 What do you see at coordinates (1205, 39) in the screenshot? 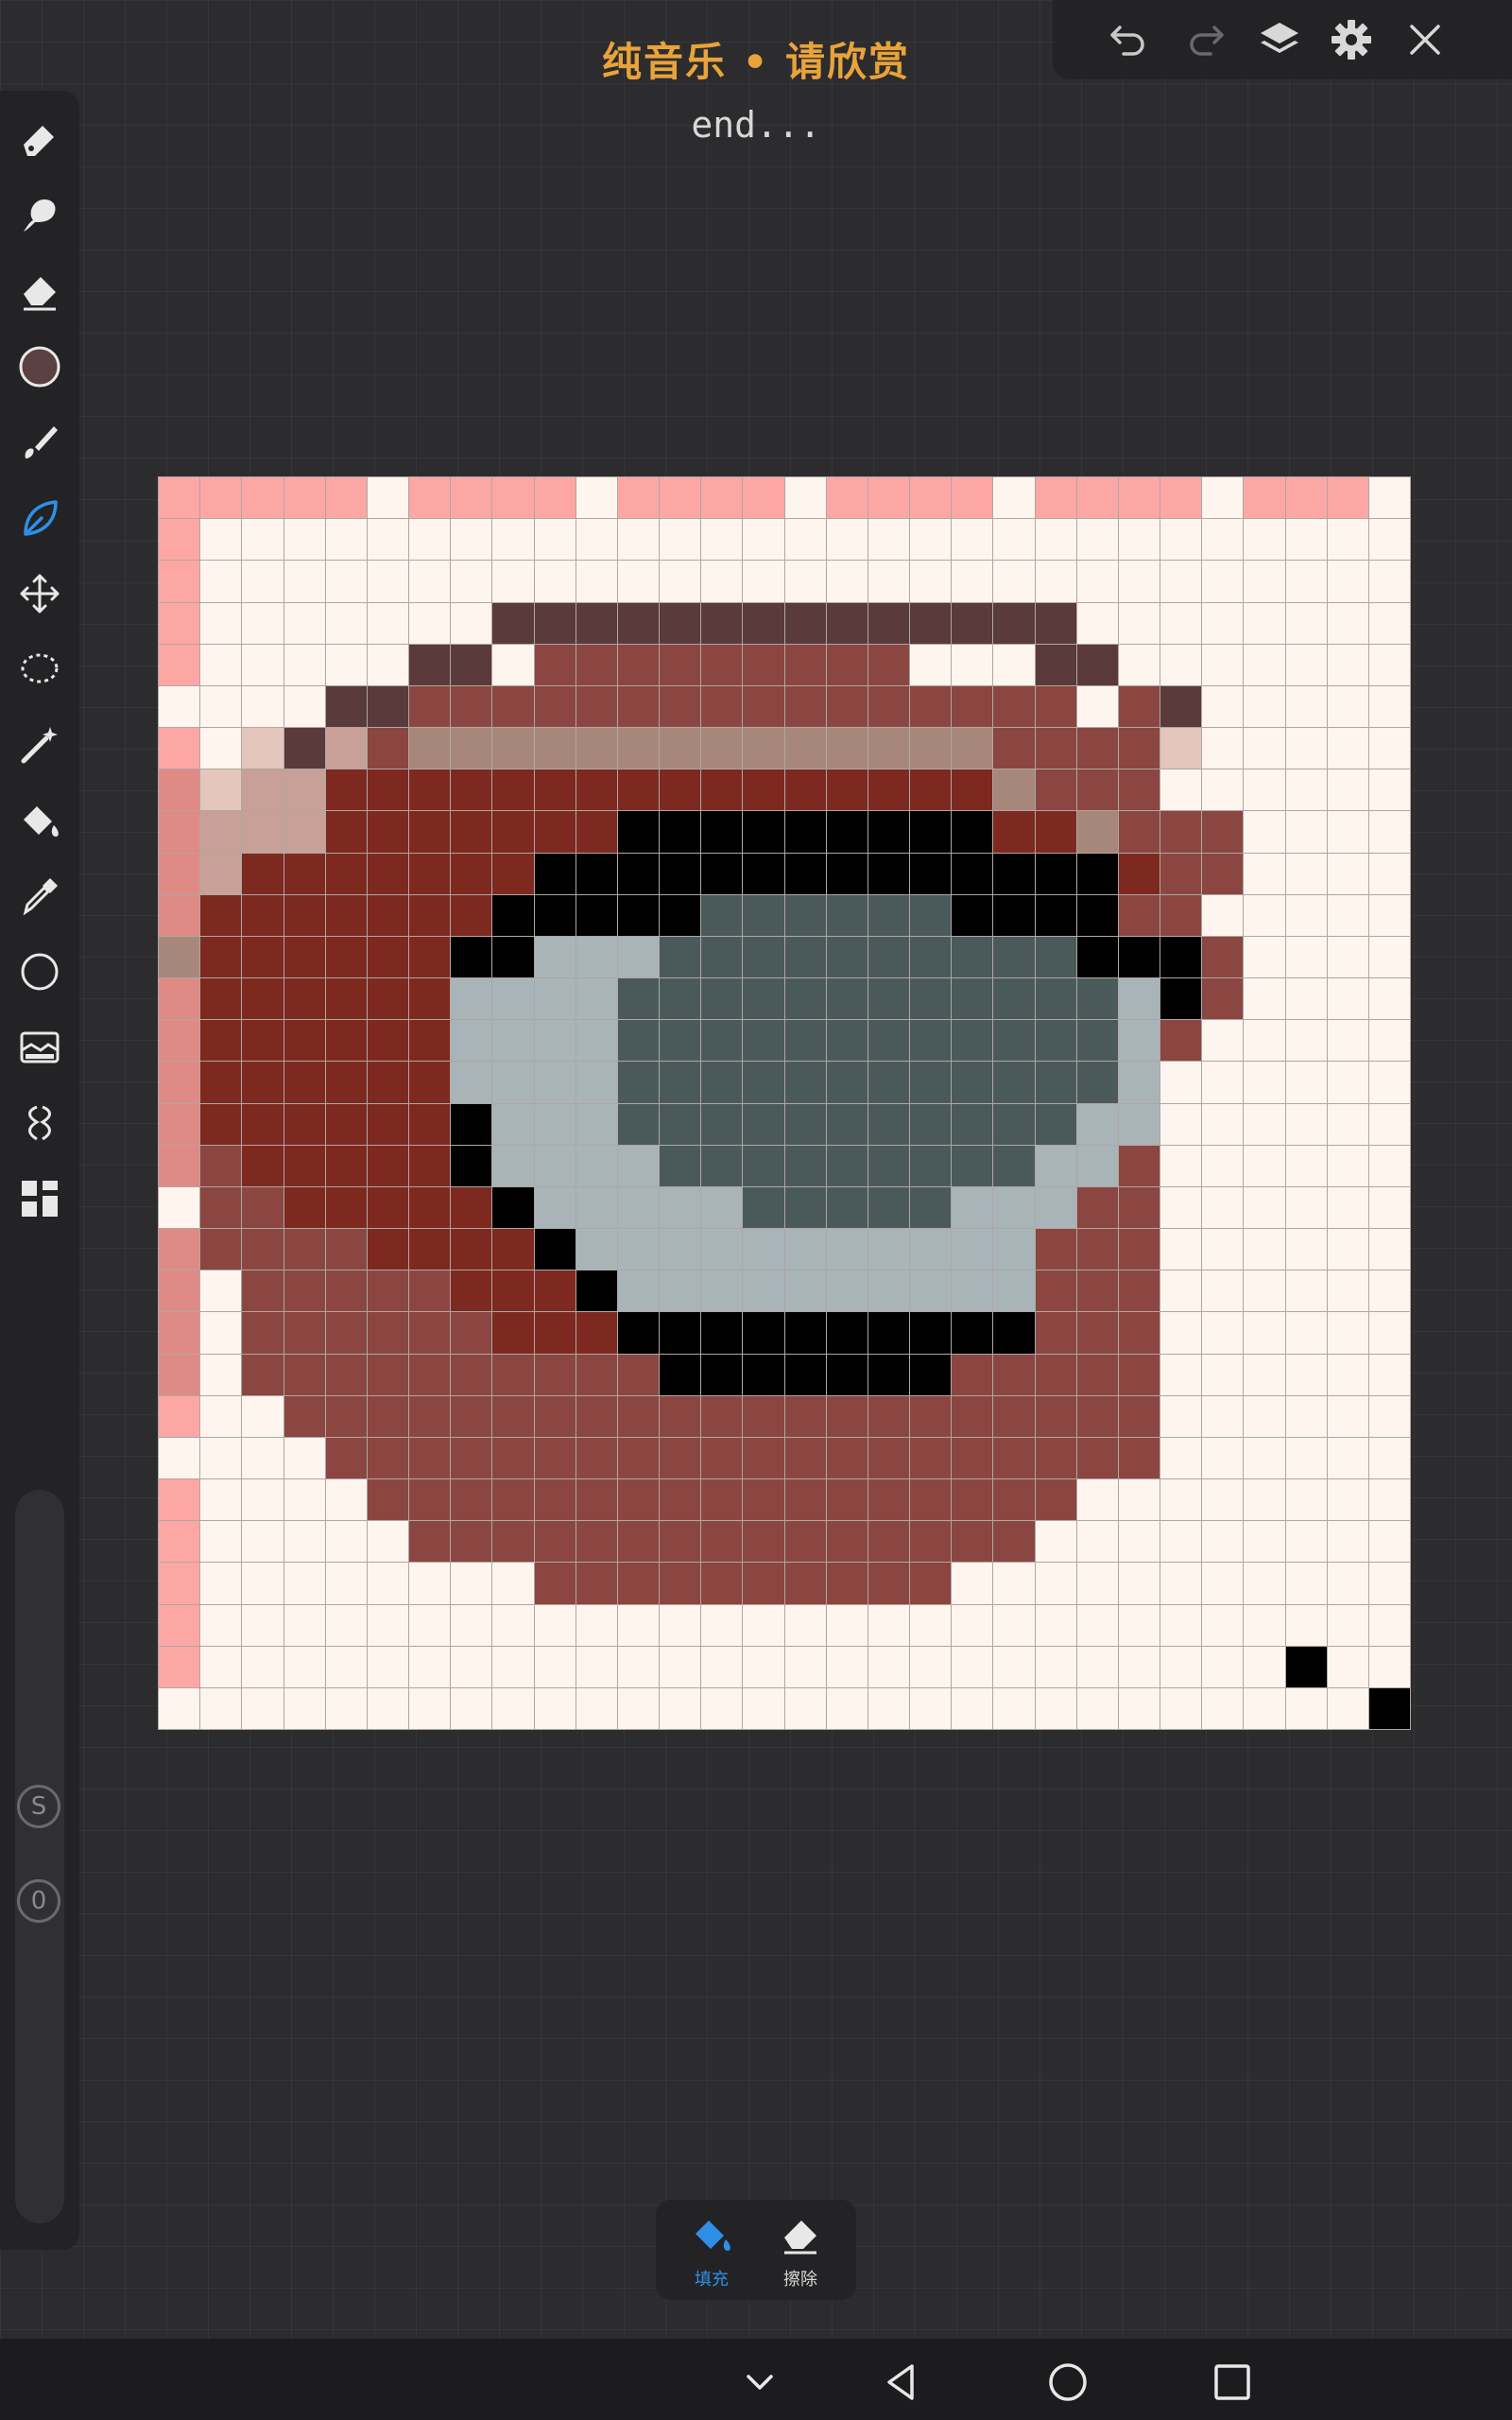
I see `redo-icon` at bounding box center [1205, 39].